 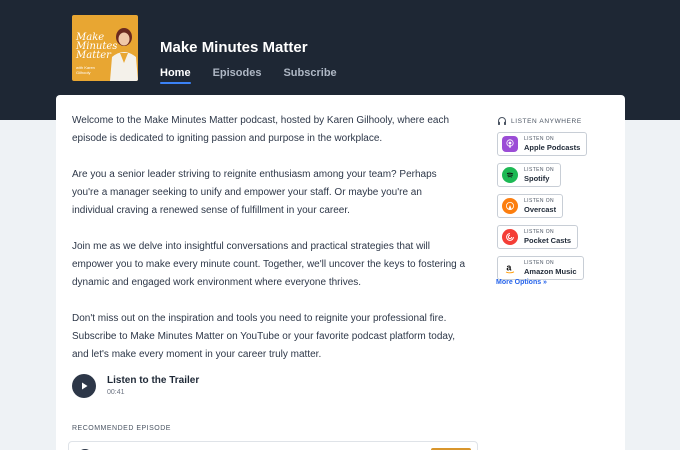 I want to click on recommended-heading: RECOMMENDED EPISODE, so click(x=121, y=428).